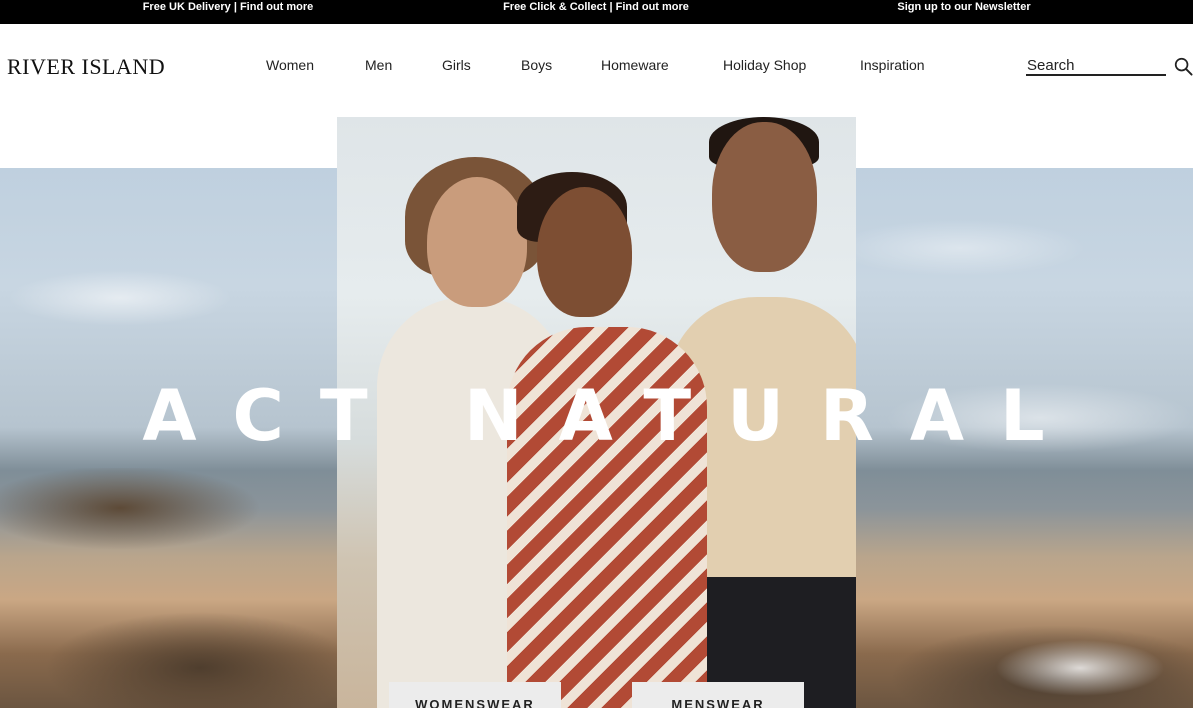  Describe the element at coordinates (718, 695) in the screenshot. I see `menswear-button: MENSWEAR` at that location.